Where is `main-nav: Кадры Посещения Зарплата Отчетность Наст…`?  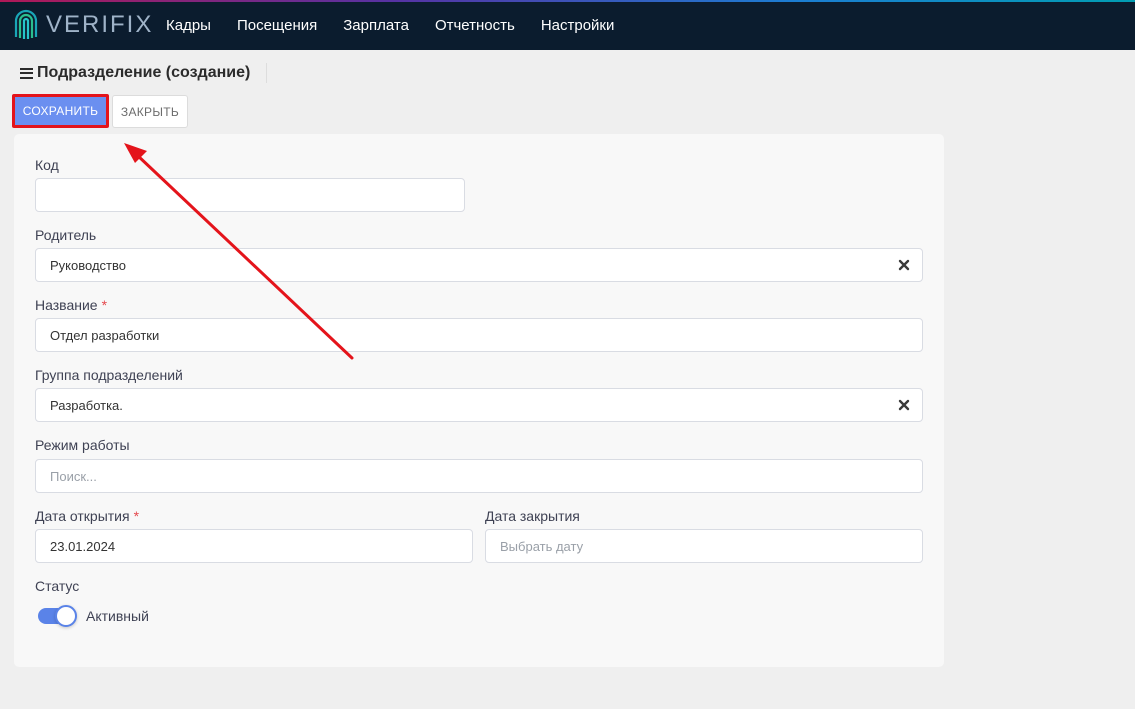
main-nav: Кадры Посещения Зарплата Отчетность Наст… is located at coordinates (403, 25).